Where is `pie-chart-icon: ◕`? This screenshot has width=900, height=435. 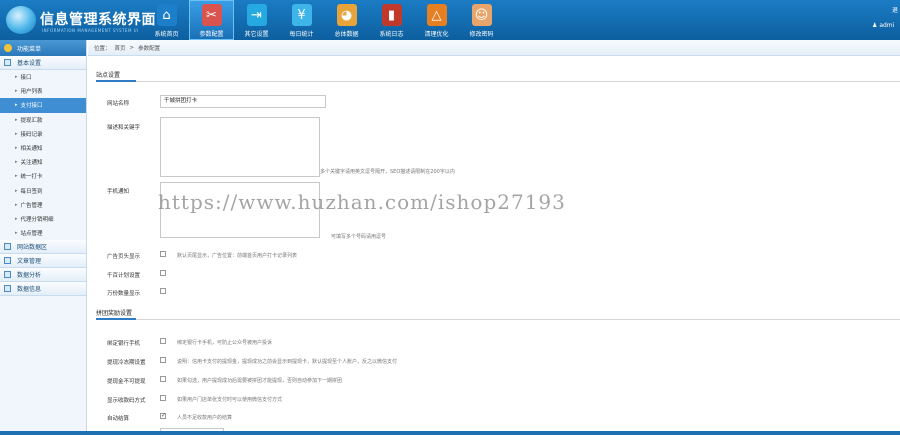 pie-chart-icon: ◕ is located at coordinates (346, 15).